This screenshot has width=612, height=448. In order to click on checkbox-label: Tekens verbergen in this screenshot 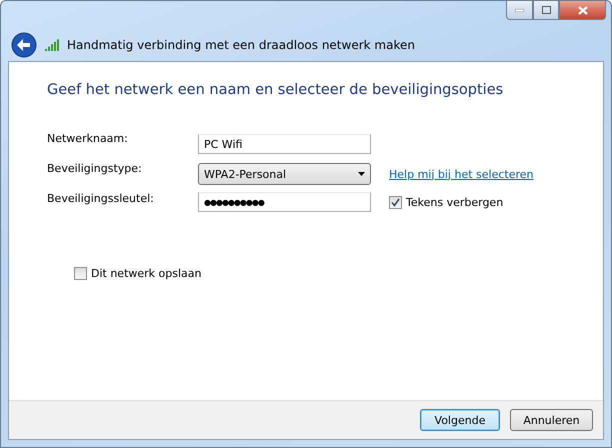, I will do `click(455, 202)`.